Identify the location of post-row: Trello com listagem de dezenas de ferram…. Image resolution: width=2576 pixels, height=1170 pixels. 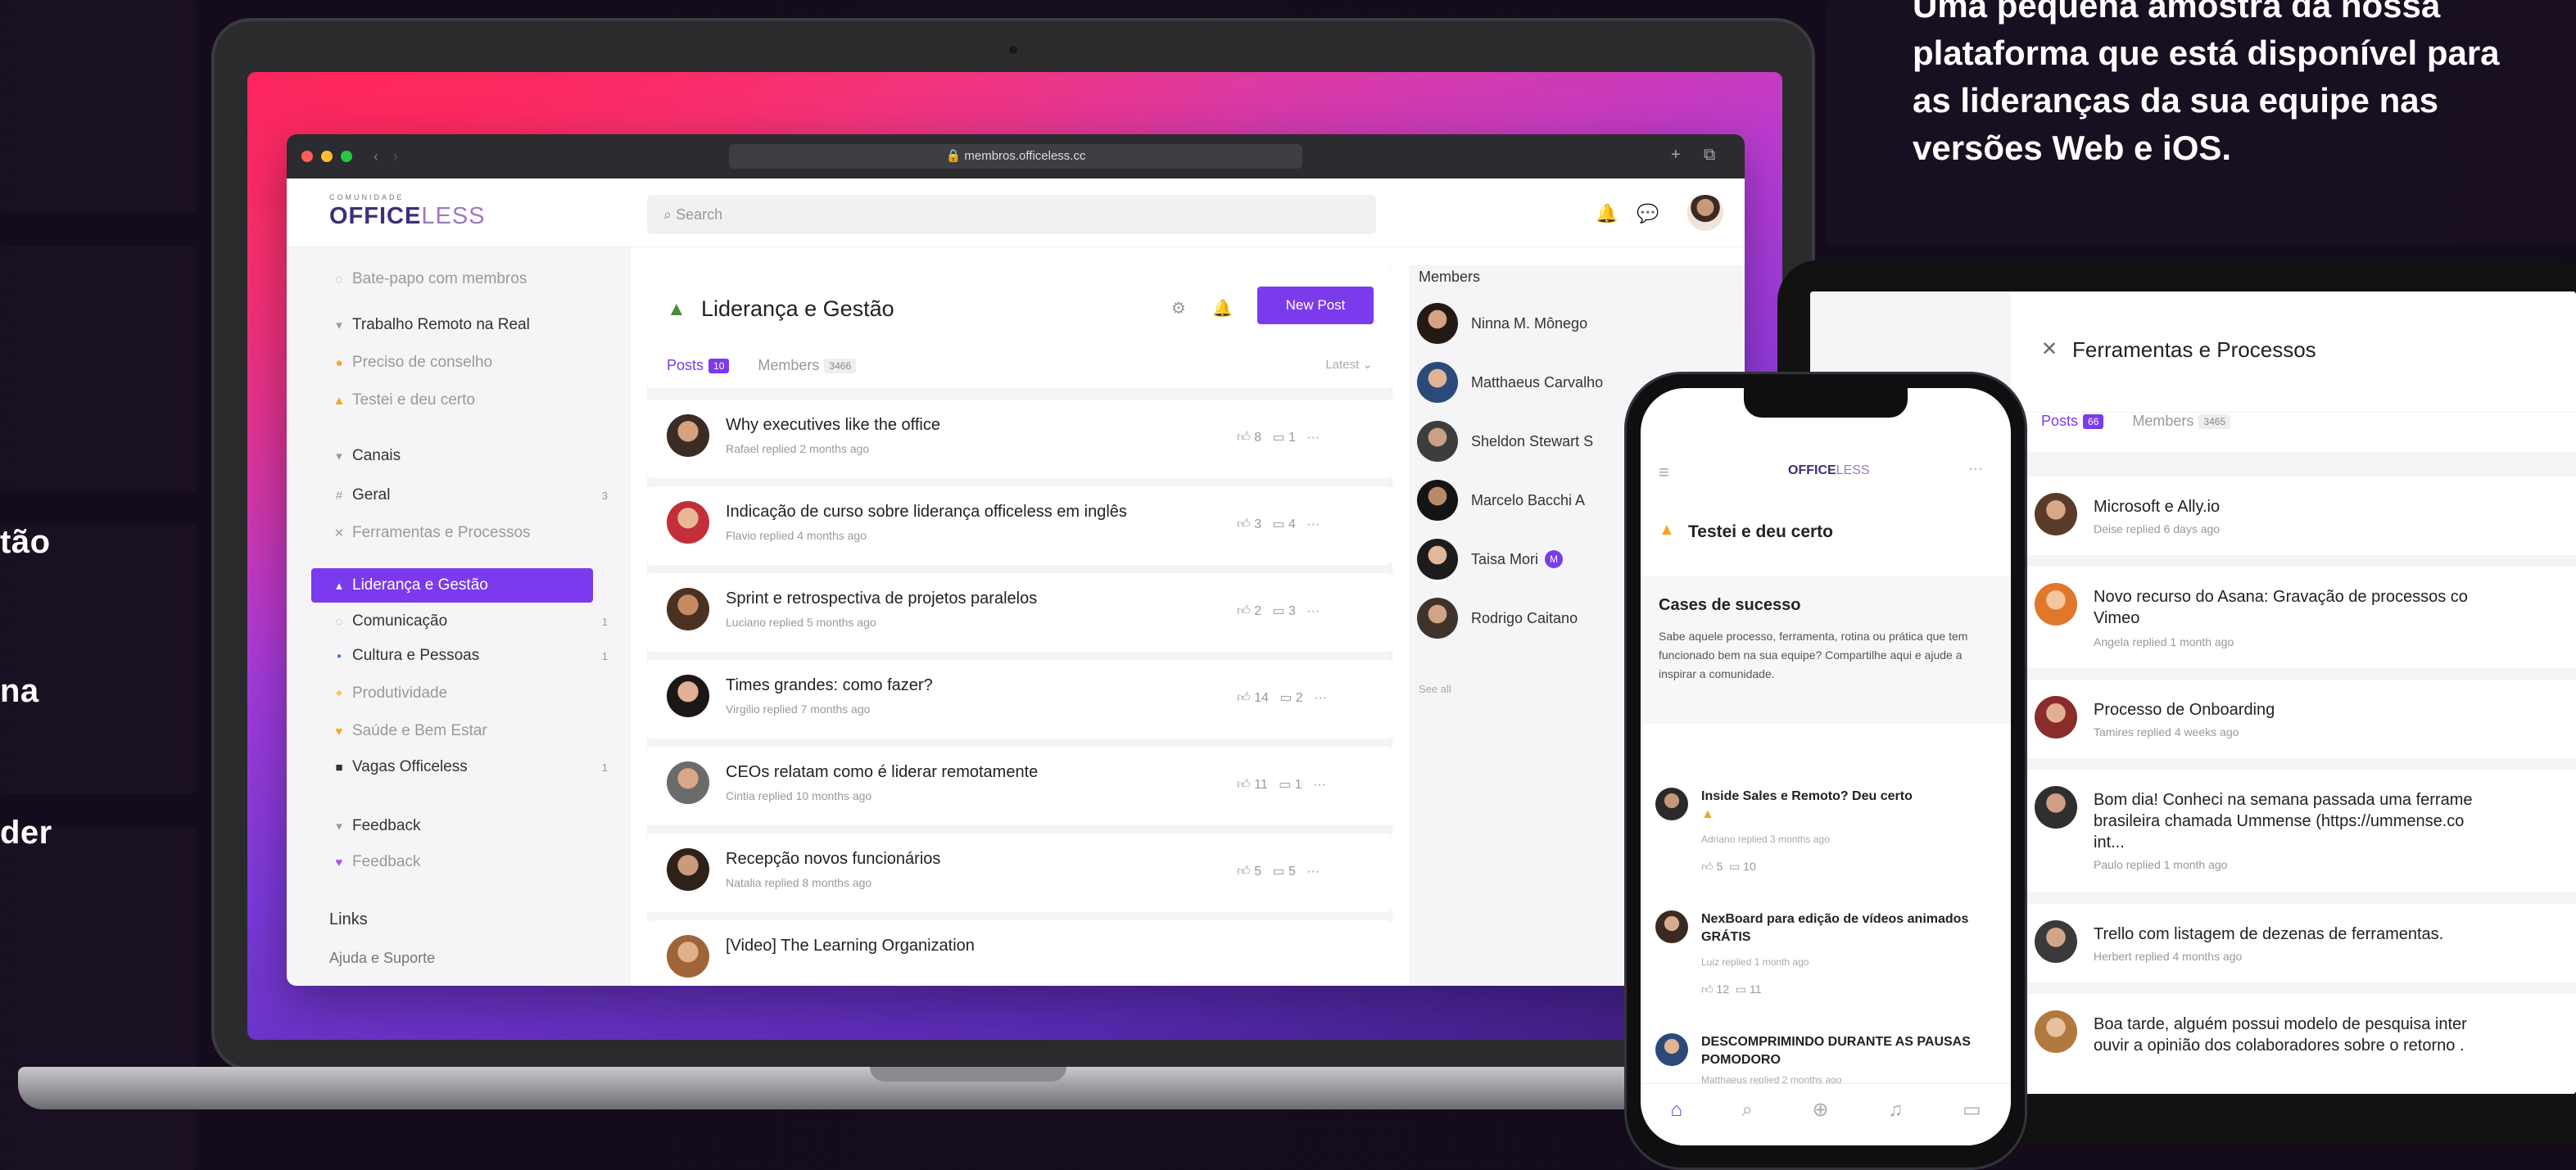
(2298, 943).